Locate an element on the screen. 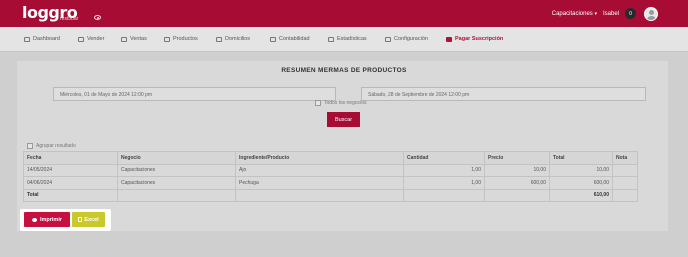 This screenshot has height=257, width=688. bike-icon is located at coordinates (219, 39).